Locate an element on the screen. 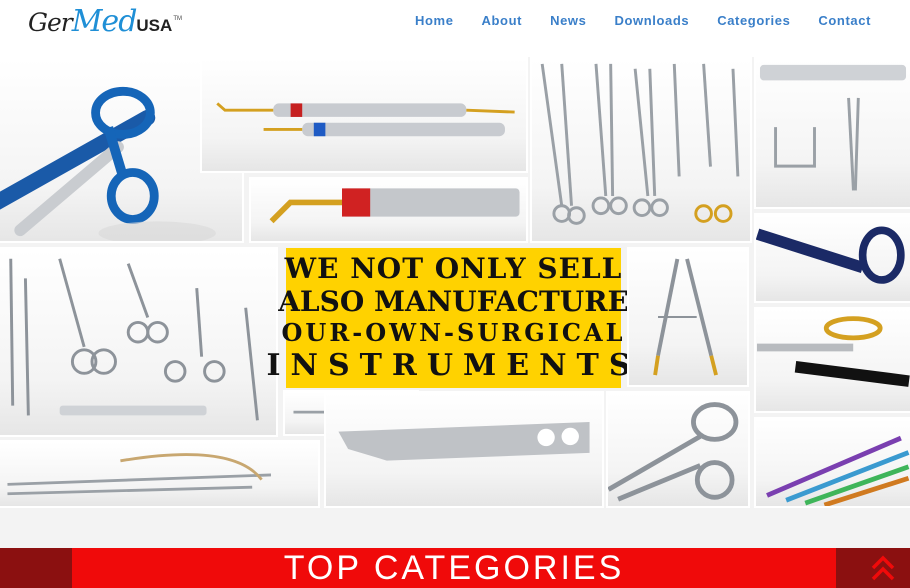  retractor-tweezers-image is located at coordinates (832, 133).